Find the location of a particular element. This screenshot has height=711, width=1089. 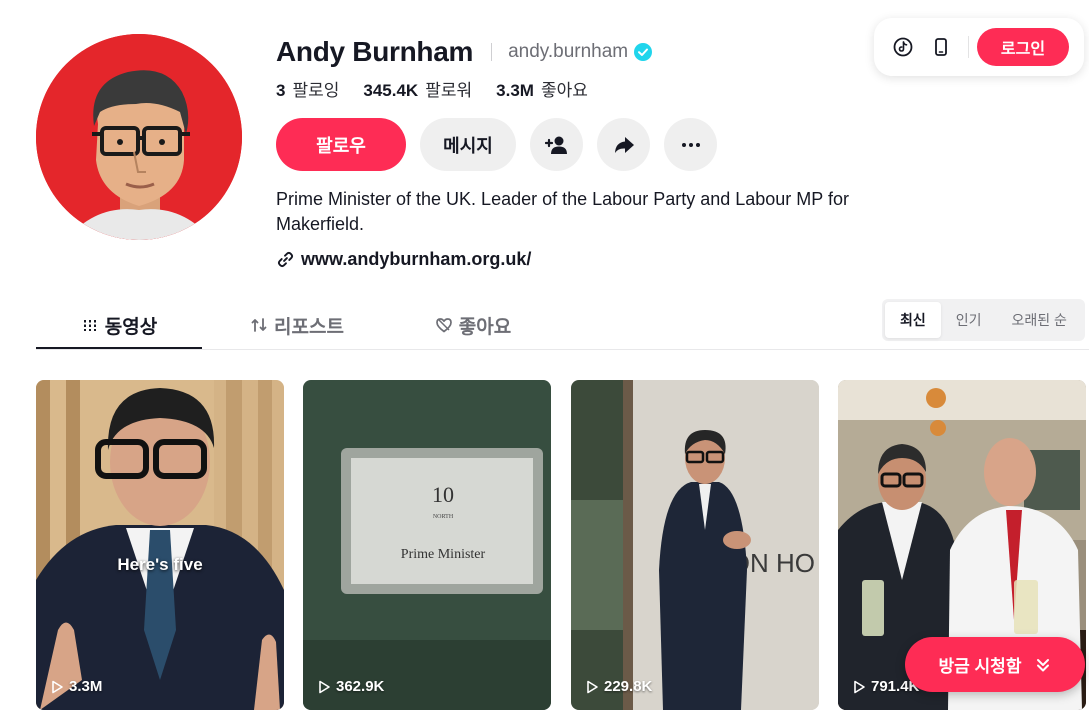

stat-label: 팔로잉 is located at coordinates (316, 90).